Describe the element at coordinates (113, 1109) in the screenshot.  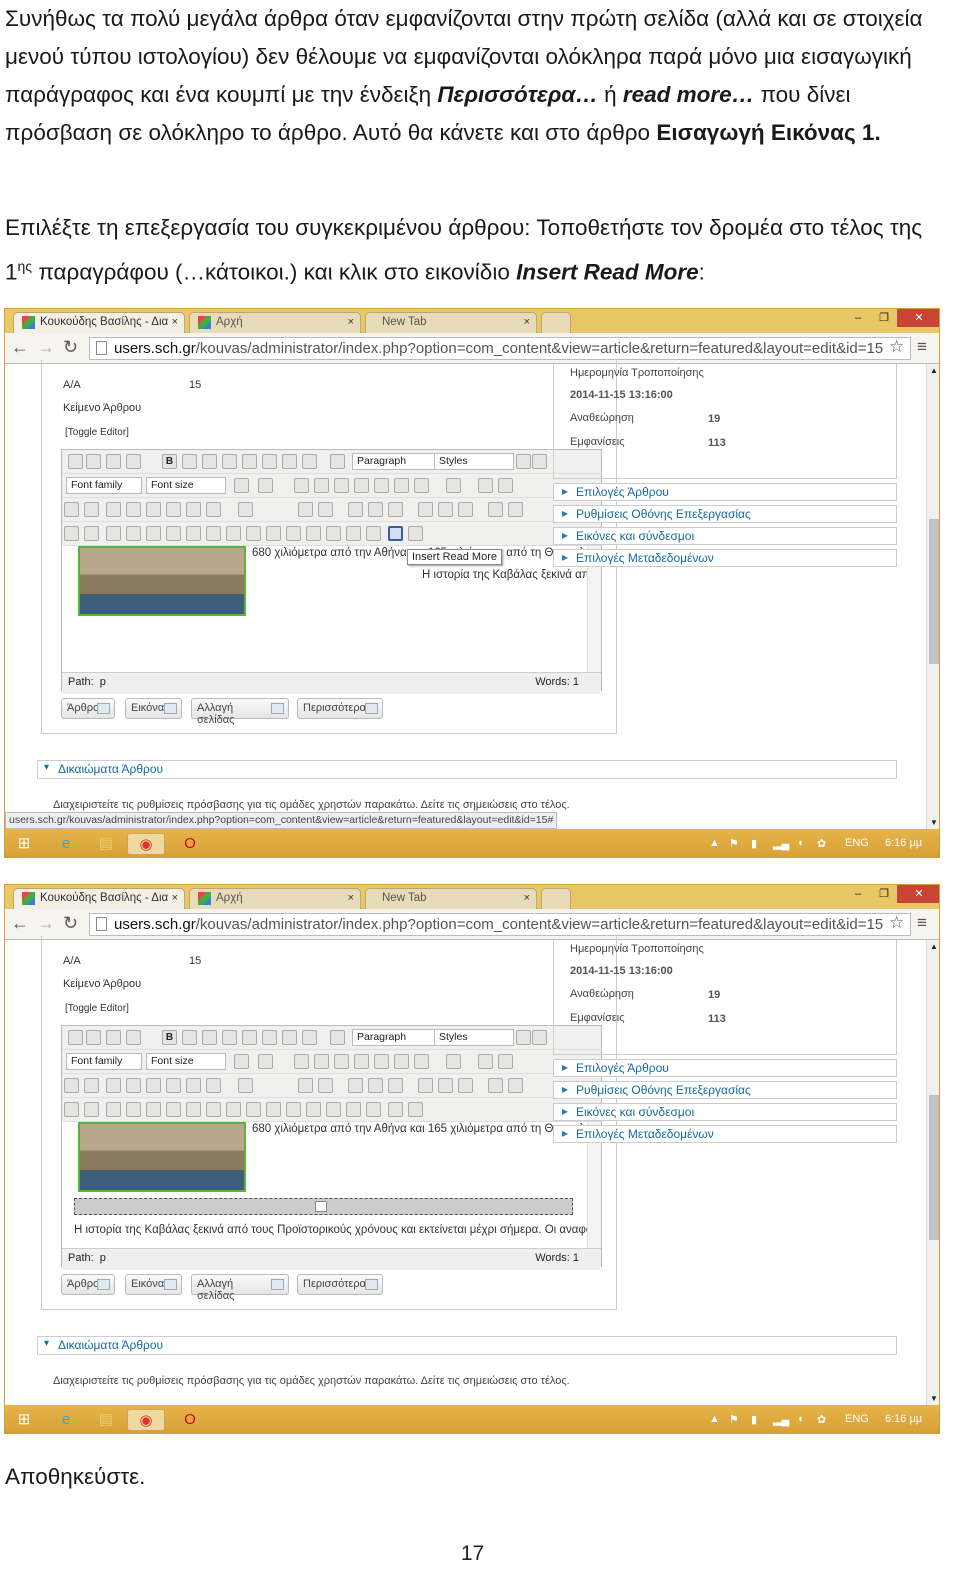
I see `template-icon` at that location.